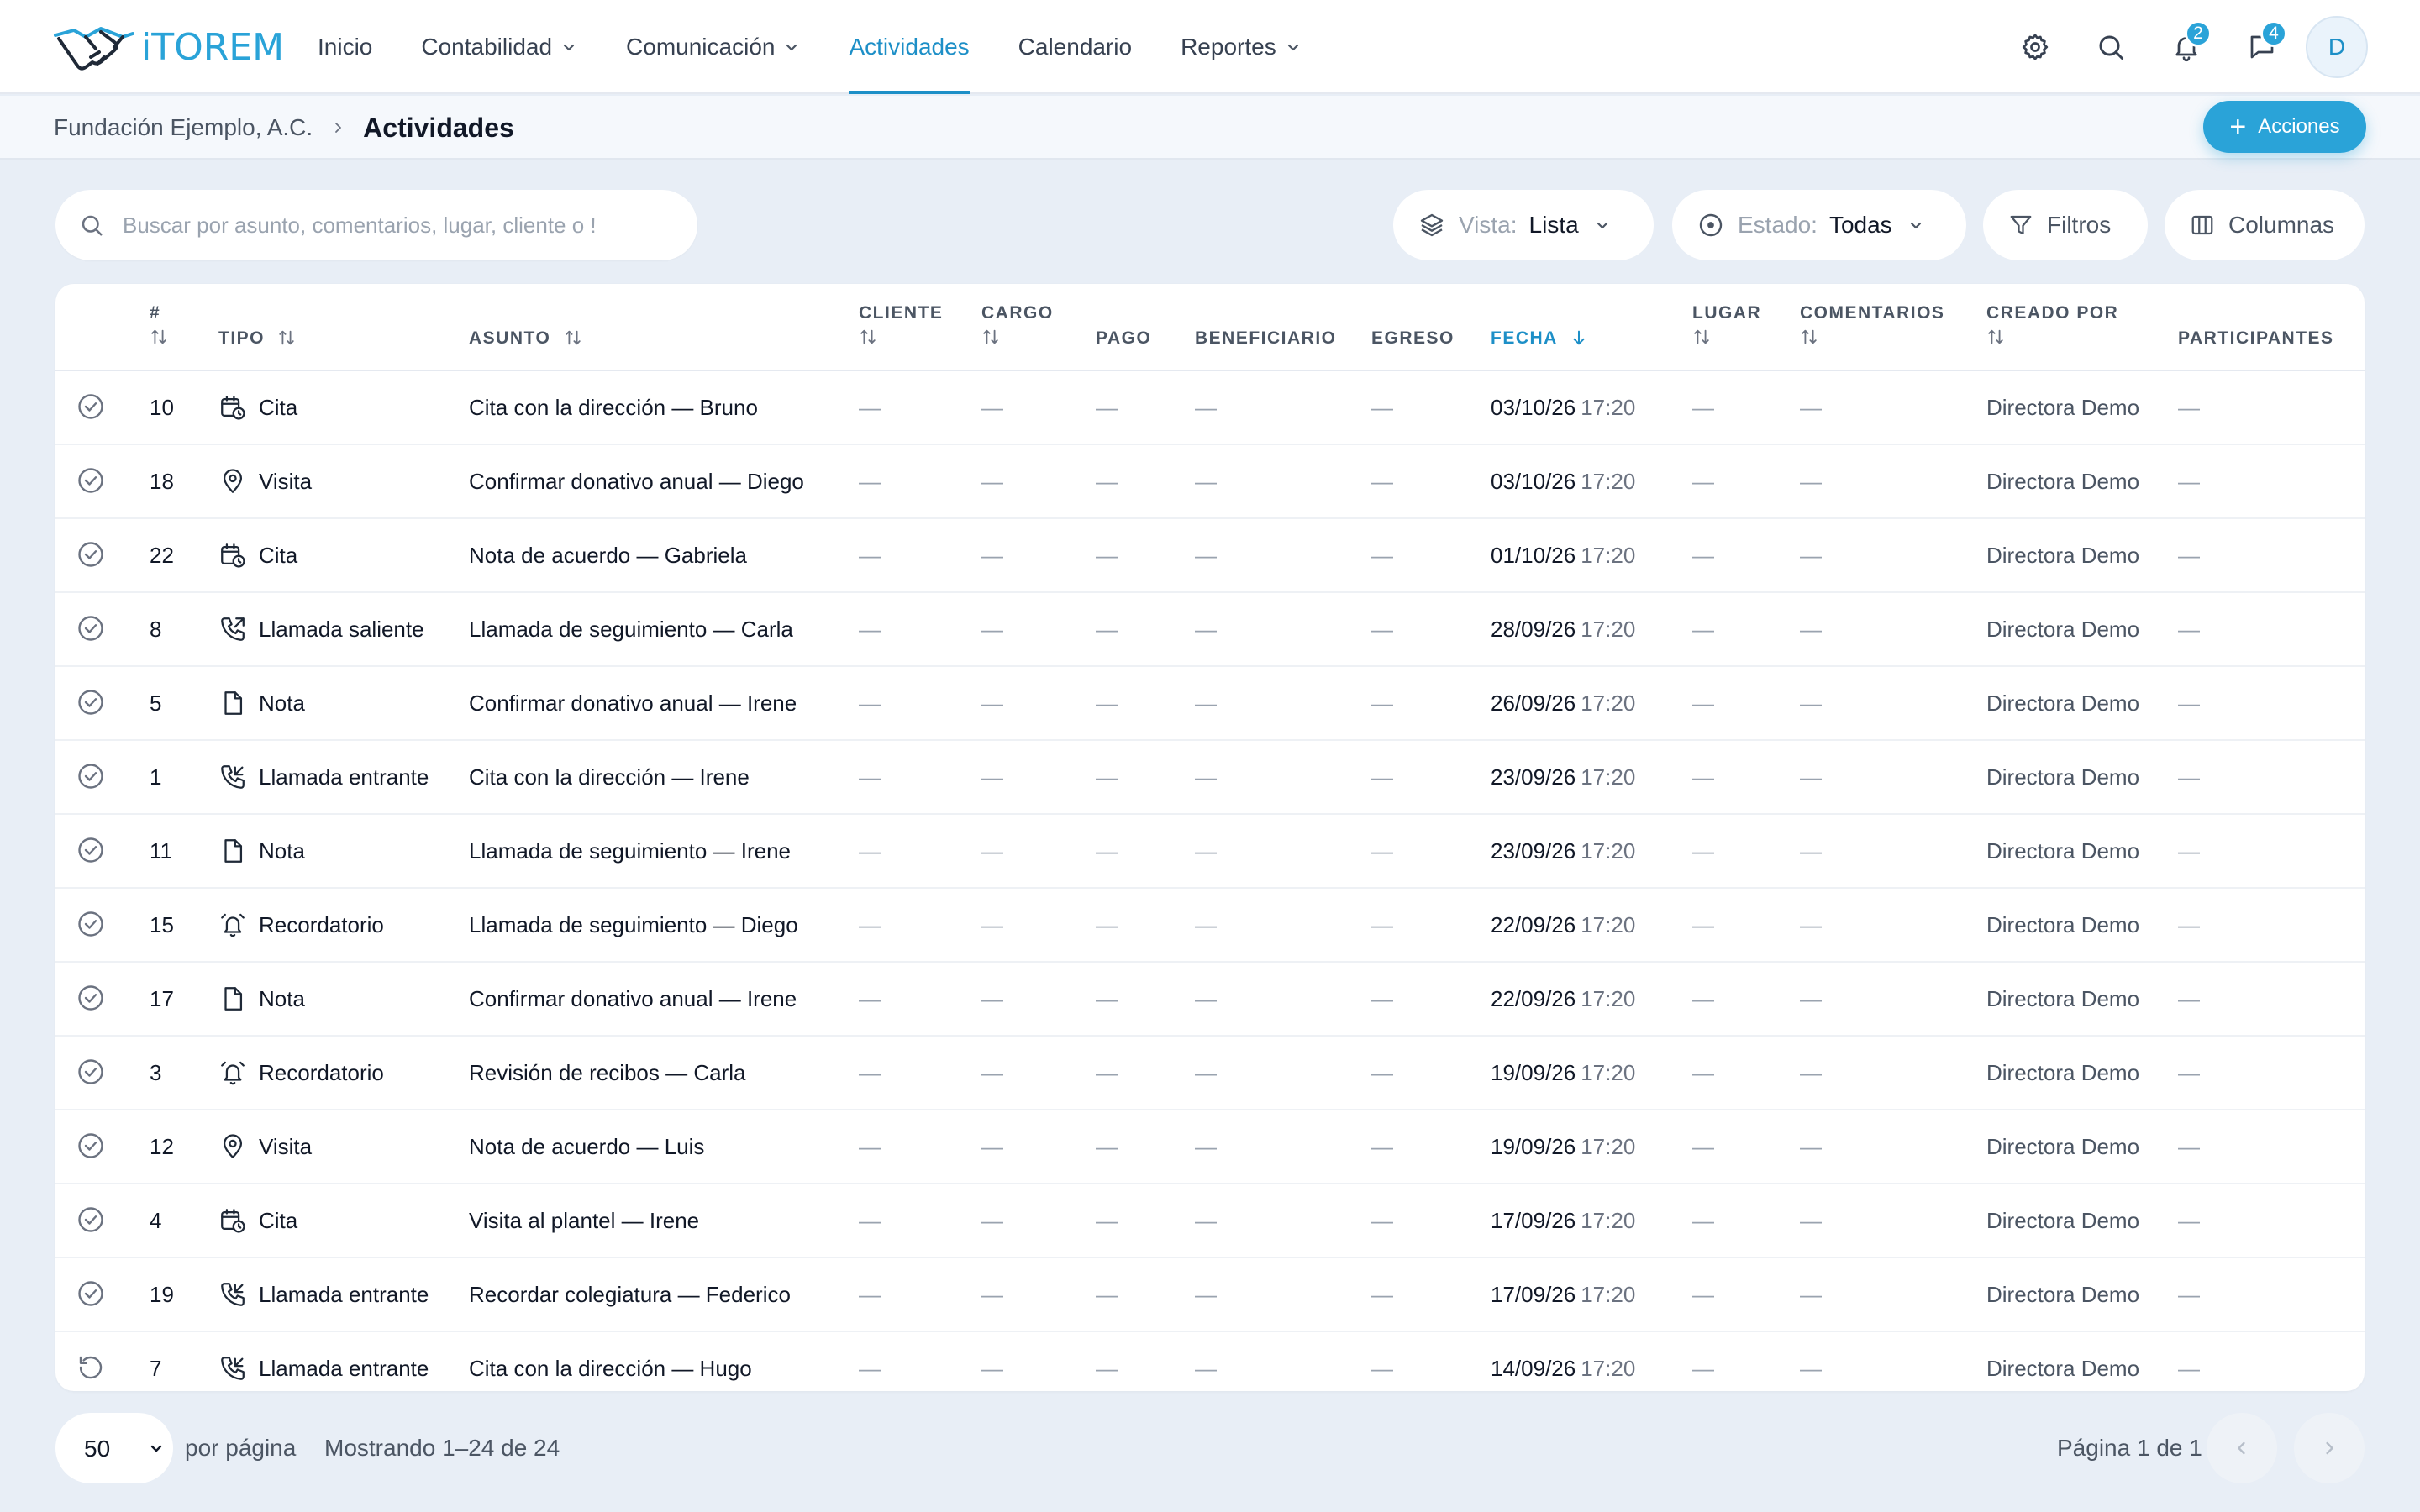  What do you see at coordinates (345, 47) in the screenshot?
I see `nav-inicio: Inicio` at bounding box center [345, 47].